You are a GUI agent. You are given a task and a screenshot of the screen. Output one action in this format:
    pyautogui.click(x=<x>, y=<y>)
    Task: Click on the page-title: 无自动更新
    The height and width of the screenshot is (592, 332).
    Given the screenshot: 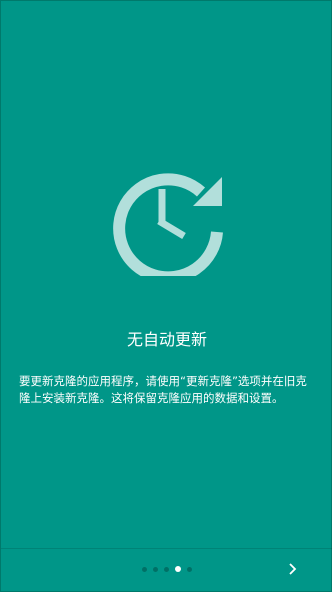 What is the action you would take?
    pyautogui.click(x=166, y=339)
    